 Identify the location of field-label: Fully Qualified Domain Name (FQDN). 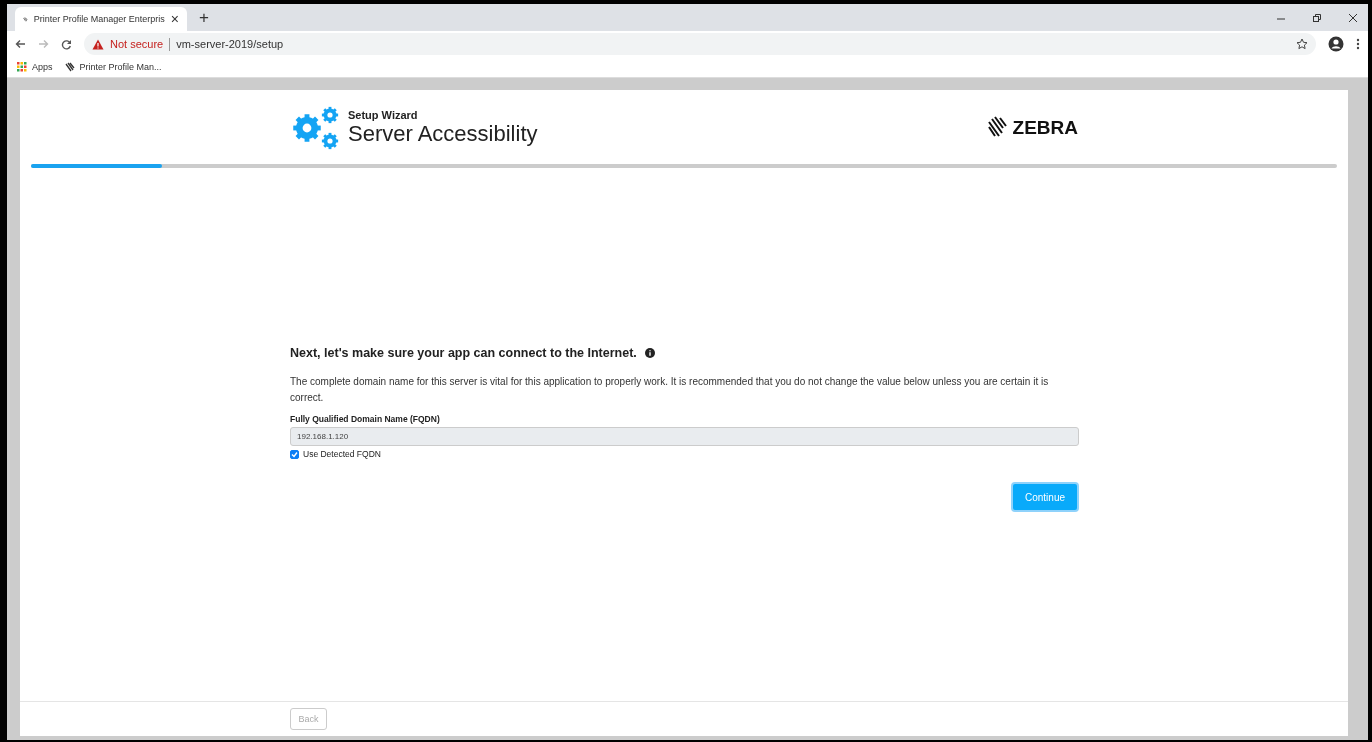
(365, 419).